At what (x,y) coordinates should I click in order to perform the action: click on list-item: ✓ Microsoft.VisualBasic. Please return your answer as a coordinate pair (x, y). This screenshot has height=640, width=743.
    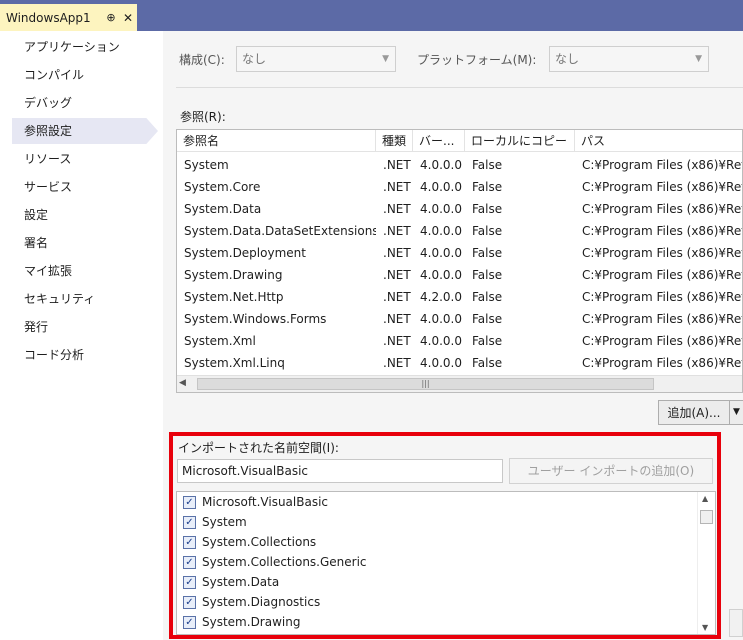
    Looking at the image, I should click on (255, 502).